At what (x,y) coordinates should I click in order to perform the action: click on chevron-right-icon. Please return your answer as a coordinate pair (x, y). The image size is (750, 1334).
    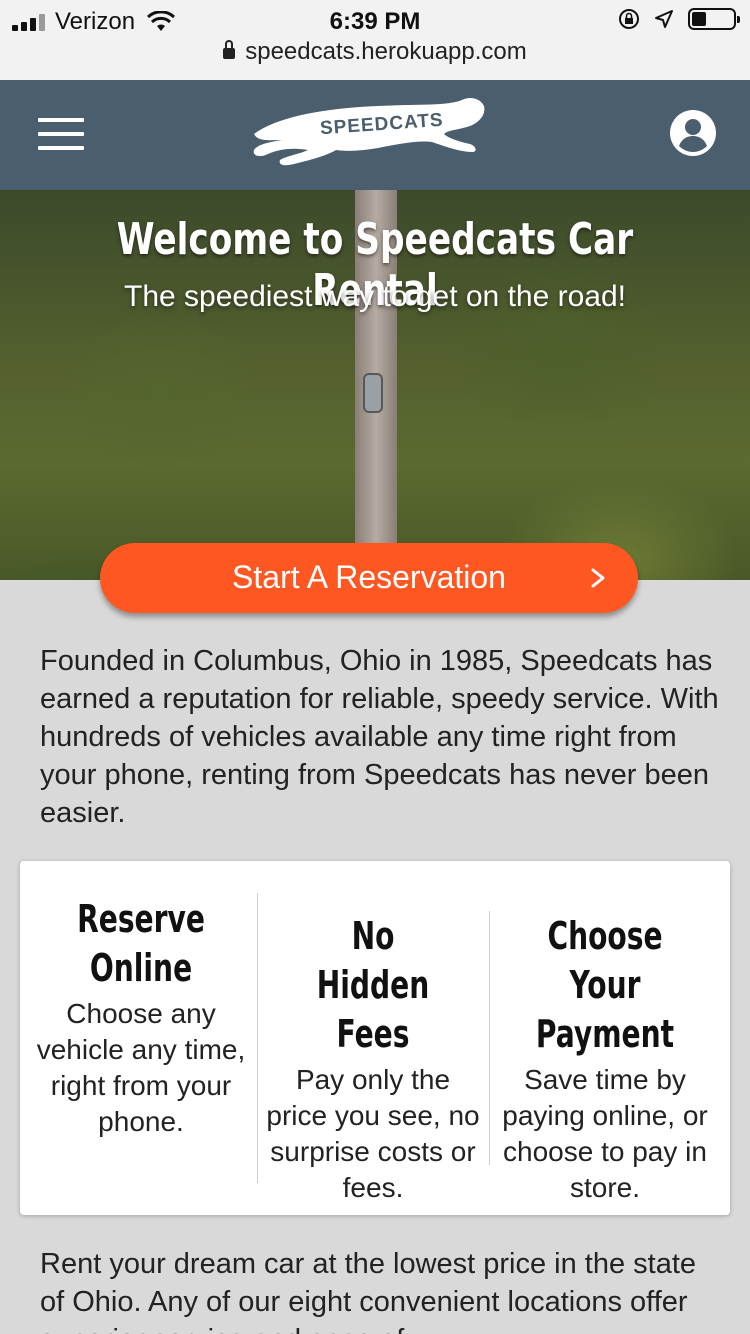
    Looking at the image, I should click on (598, 578).